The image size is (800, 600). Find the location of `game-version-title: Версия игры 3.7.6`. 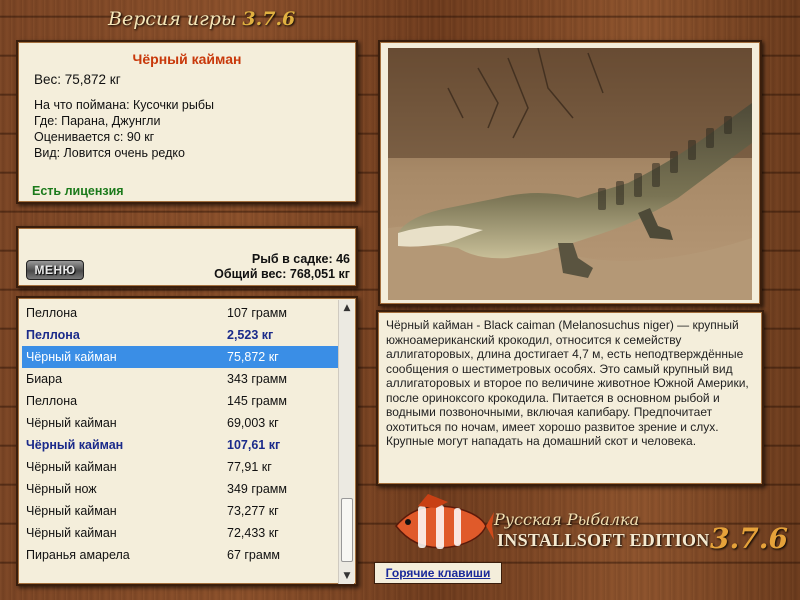

game-version-title: Версия игры 3.7.6 is located at coordinates (208, 22).